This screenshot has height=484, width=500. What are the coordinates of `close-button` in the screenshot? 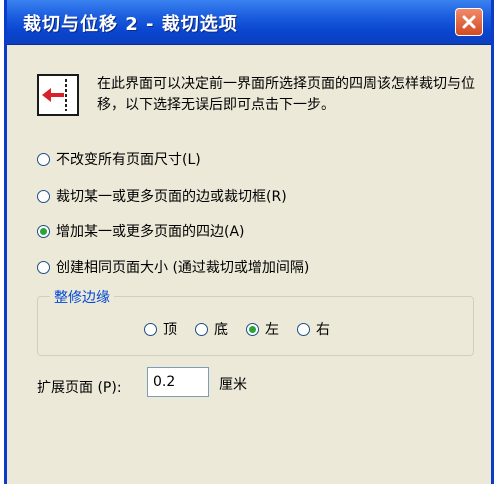 It's located at (469, 22).